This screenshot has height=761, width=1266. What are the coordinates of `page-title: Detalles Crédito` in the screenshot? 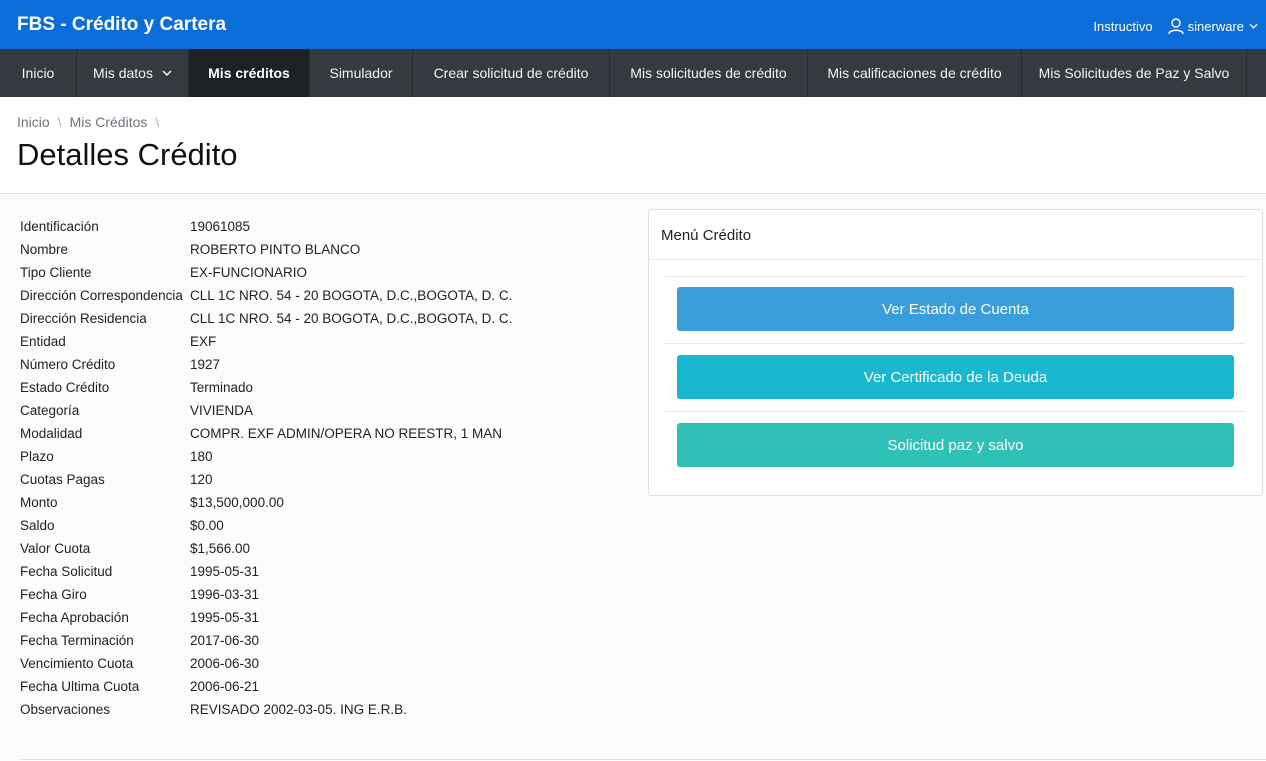 It's located at (127, 154).